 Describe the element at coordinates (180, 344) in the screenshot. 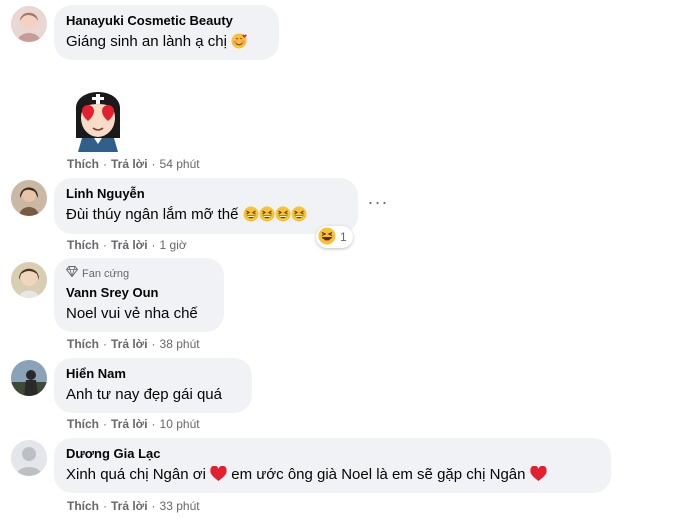

I see `timestamp: 38 phút` at that location.